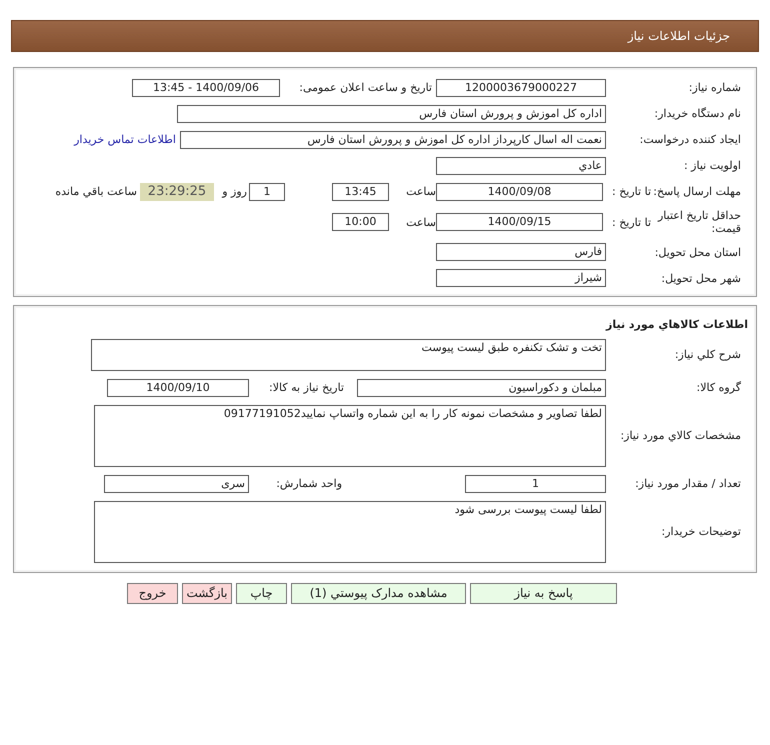 The width and height of the screenshot is (770, 745). I want to click on contact-link: اطلاعات تماس خریدار, so click(120, 140).